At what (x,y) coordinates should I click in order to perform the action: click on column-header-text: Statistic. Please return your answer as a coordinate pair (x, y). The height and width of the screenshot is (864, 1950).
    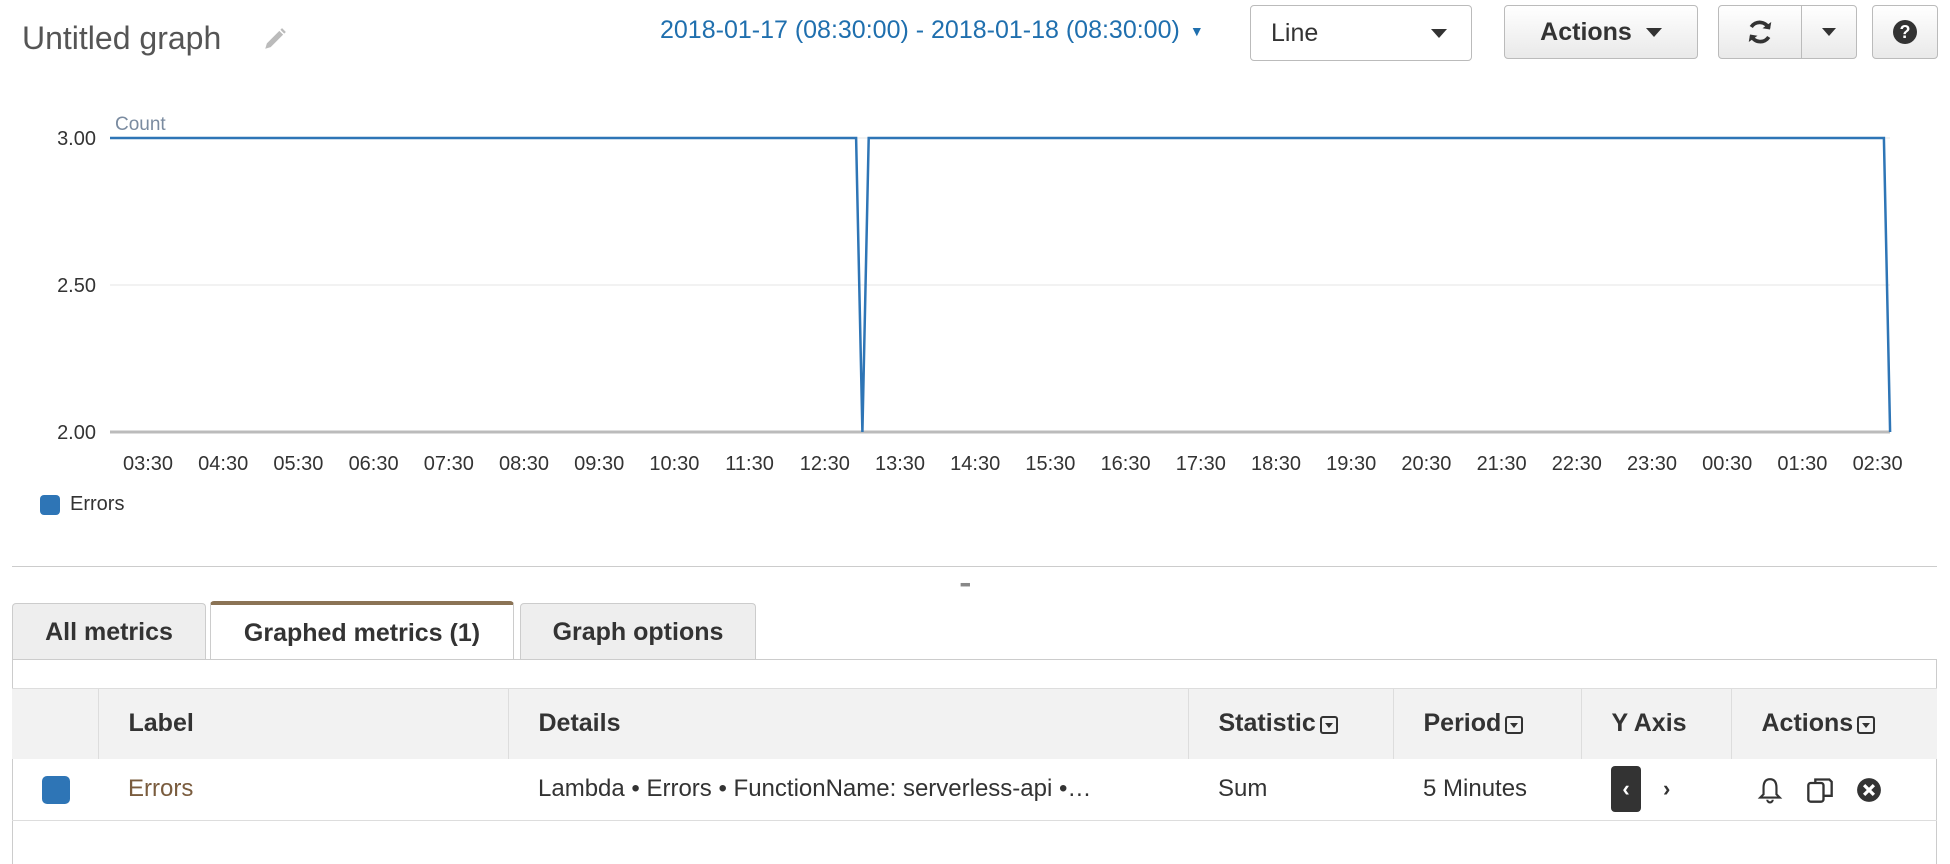
    Looking at the image, I should click on (1267, 723).